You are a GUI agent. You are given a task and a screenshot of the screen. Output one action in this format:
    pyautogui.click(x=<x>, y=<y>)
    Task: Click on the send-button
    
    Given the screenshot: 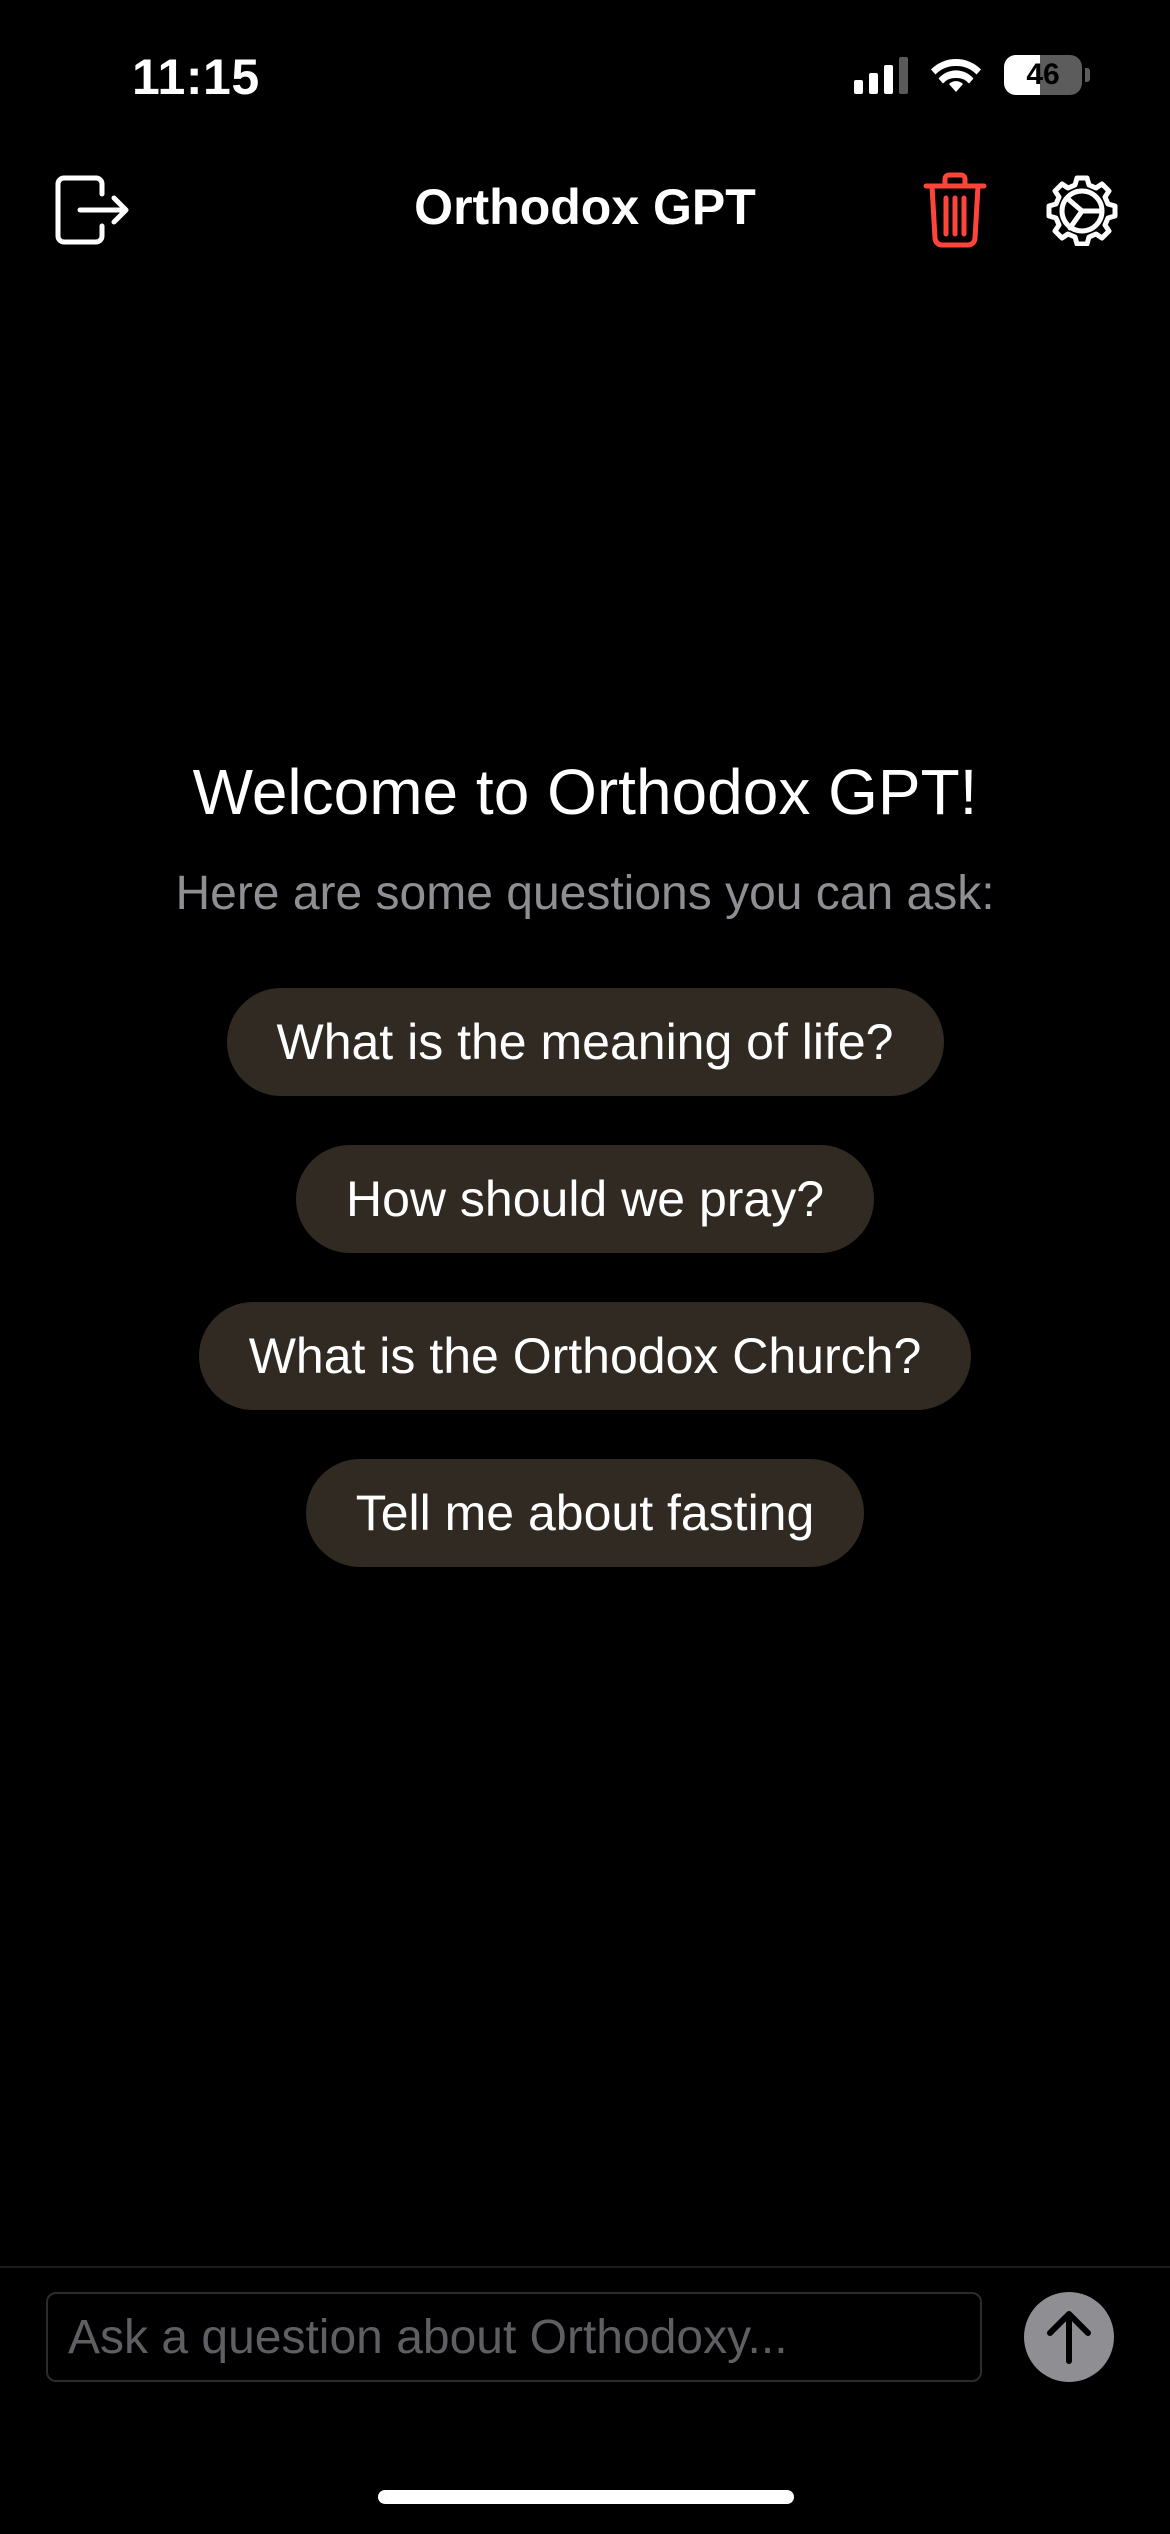 What is the action you would take?
    pyautogui.click(x=1069, y=2337)
    